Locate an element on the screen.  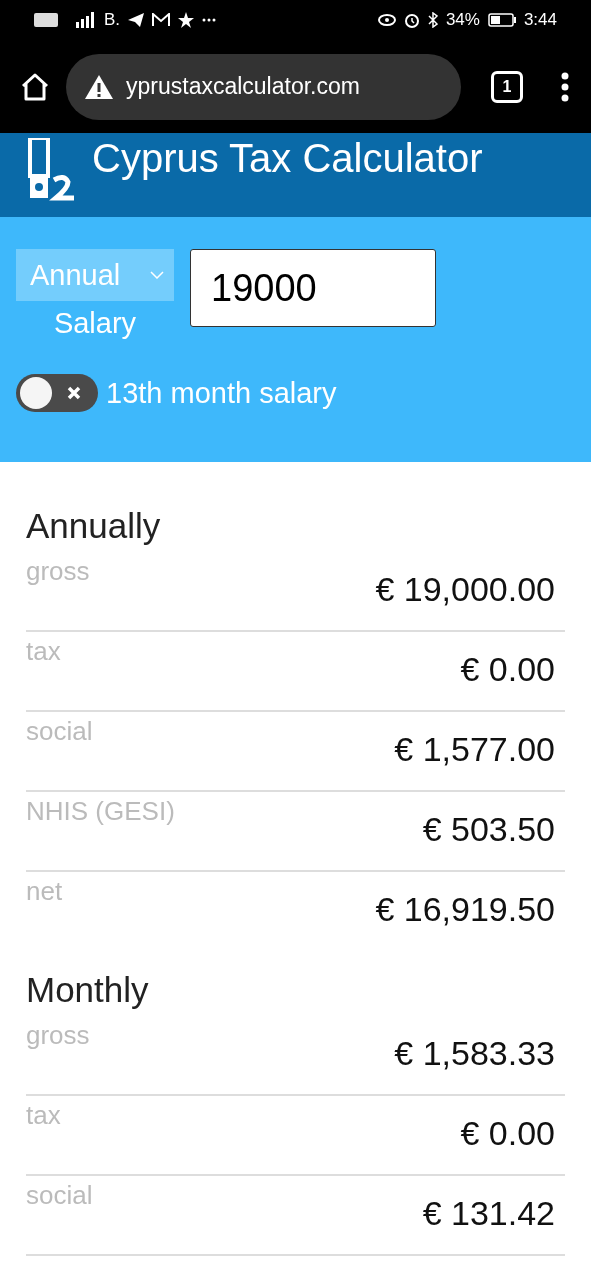
row-label: NHIS (GESI) is located at coordinates (100, 812).